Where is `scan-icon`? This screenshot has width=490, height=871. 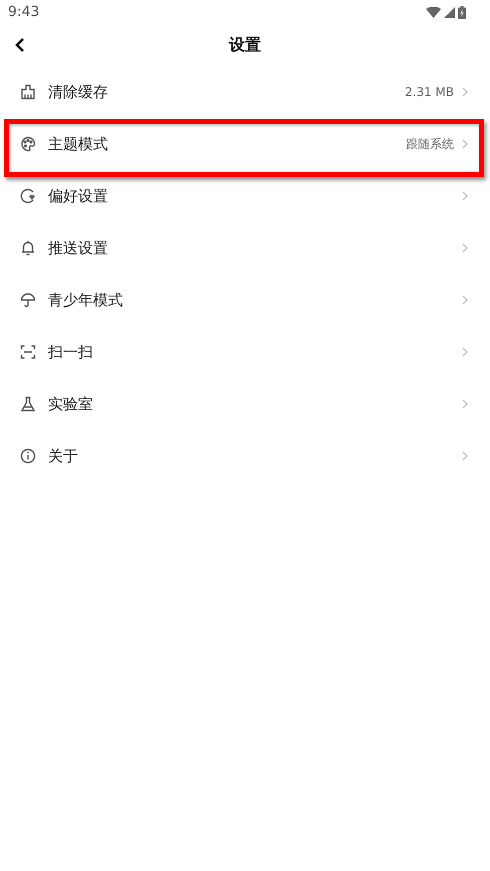 scan-icon is located at coordinates (28, 352).